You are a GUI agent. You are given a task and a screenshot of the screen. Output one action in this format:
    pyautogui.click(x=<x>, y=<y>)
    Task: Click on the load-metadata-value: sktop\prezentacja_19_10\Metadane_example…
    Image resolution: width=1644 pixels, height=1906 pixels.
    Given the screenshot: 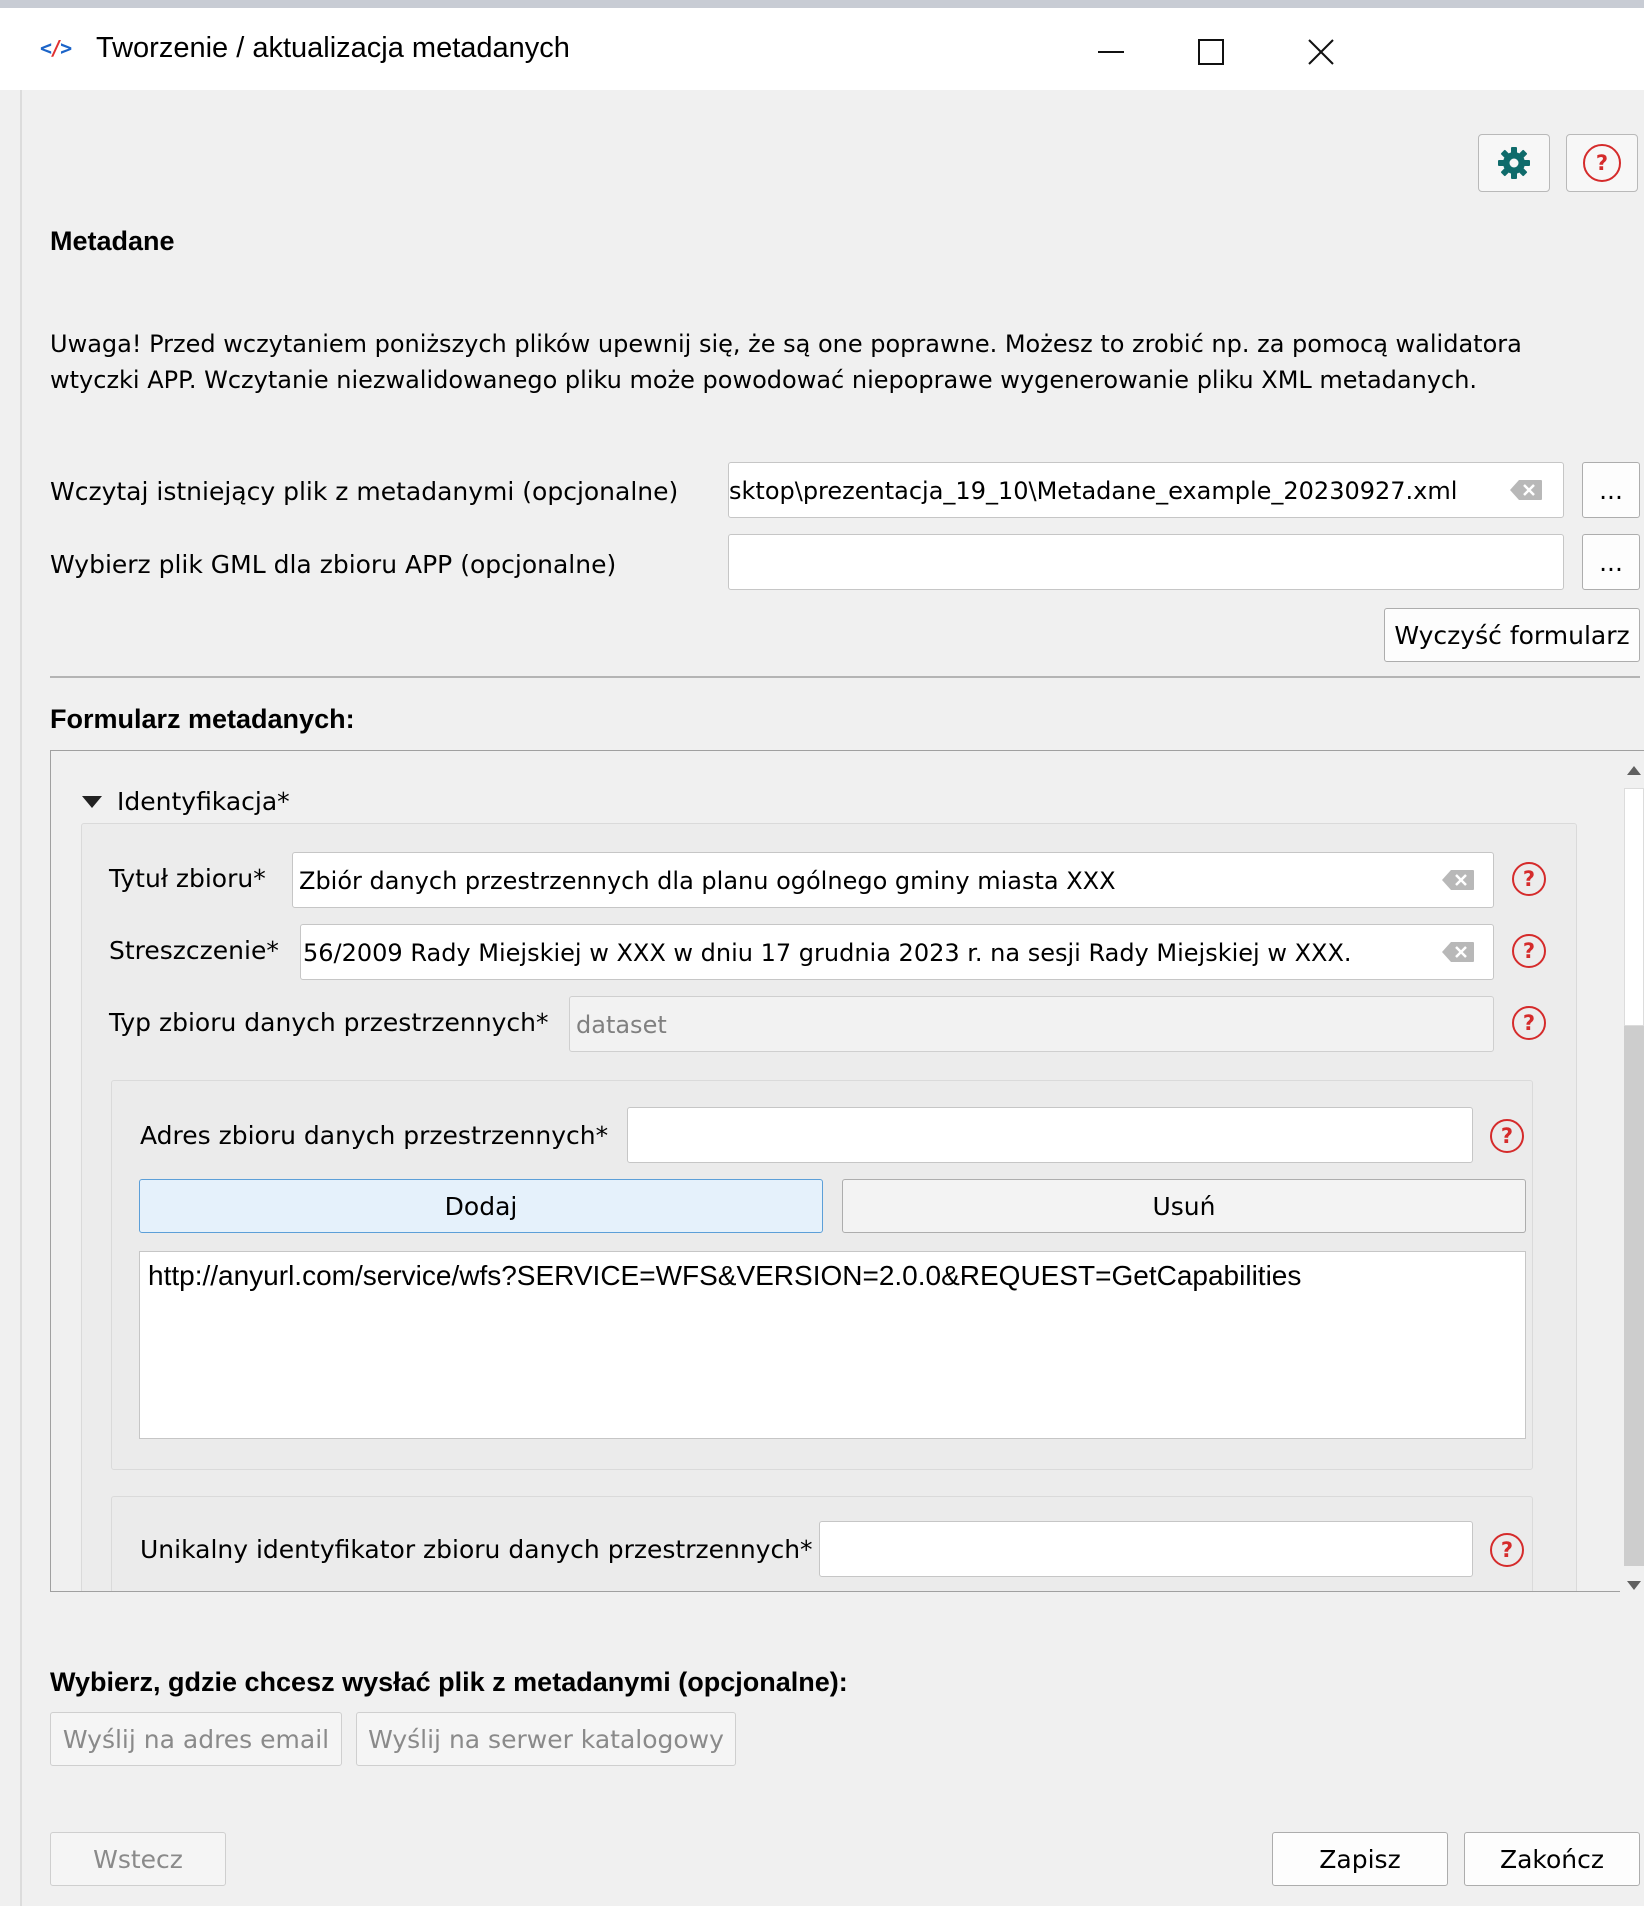 What is the action you would take?
    pyautogui.click(x=1093, y=491)
    